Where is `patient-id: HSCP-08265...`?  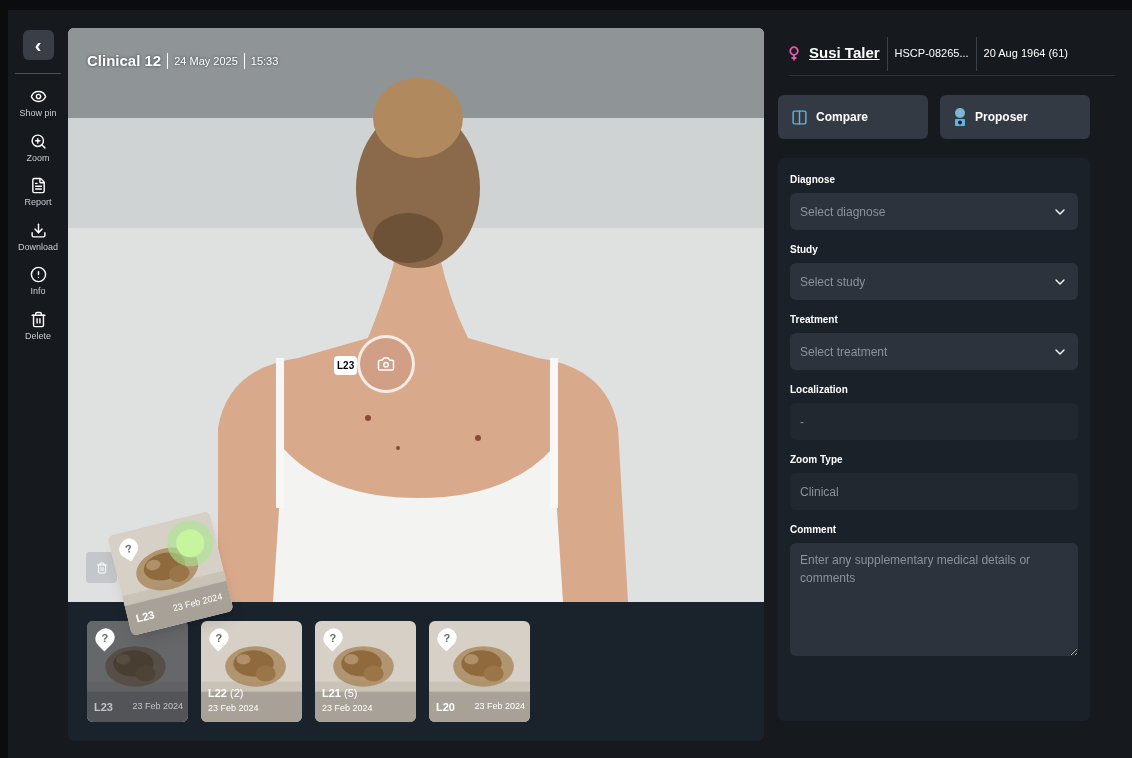 patient-id: HSCP-08265... is located at coordinates (931, 54).